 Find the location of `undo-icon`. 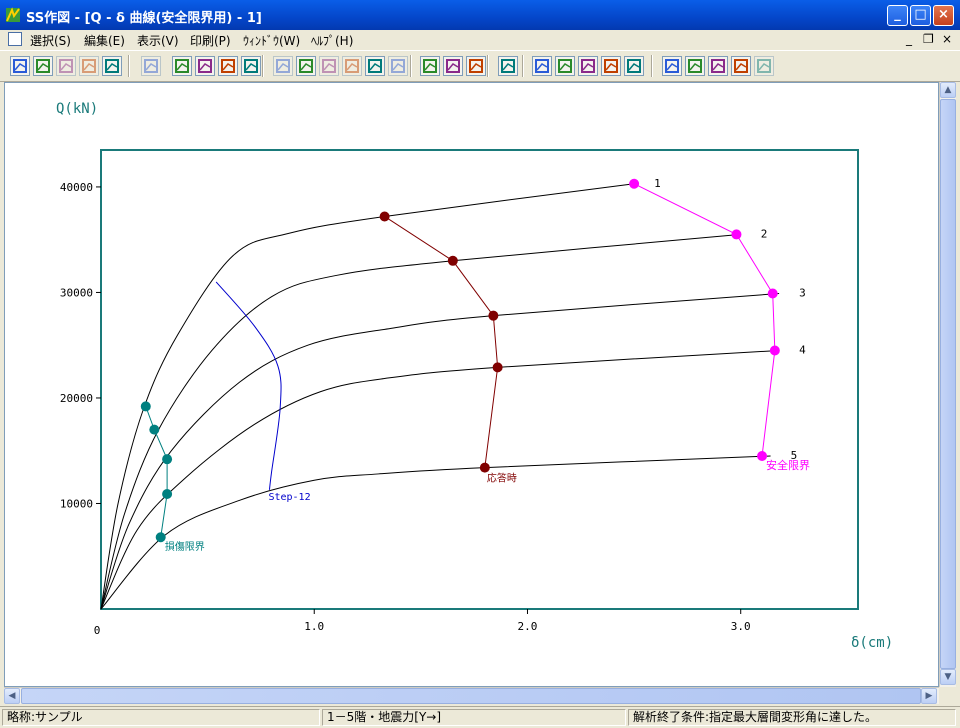

undo-icon is located at coordinates (283, 66).